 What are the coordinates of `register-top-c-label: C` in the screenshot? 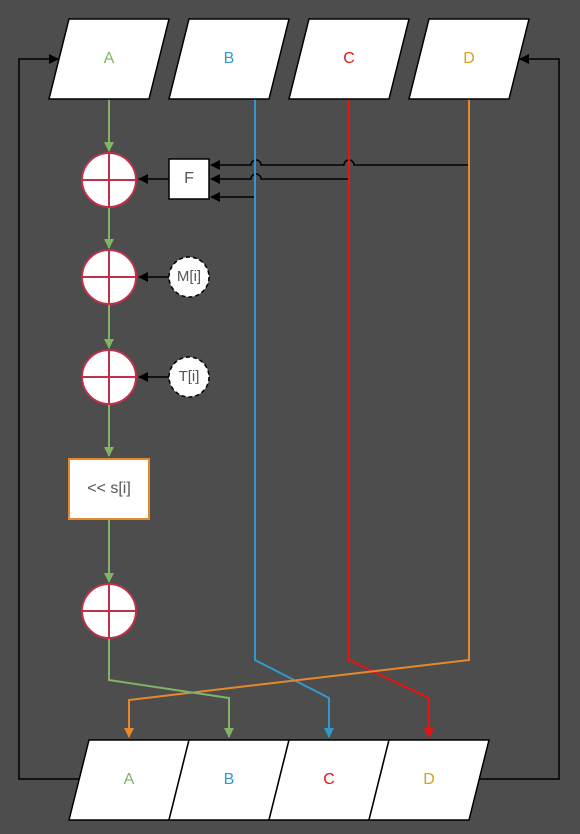 It's located at (349, 58).